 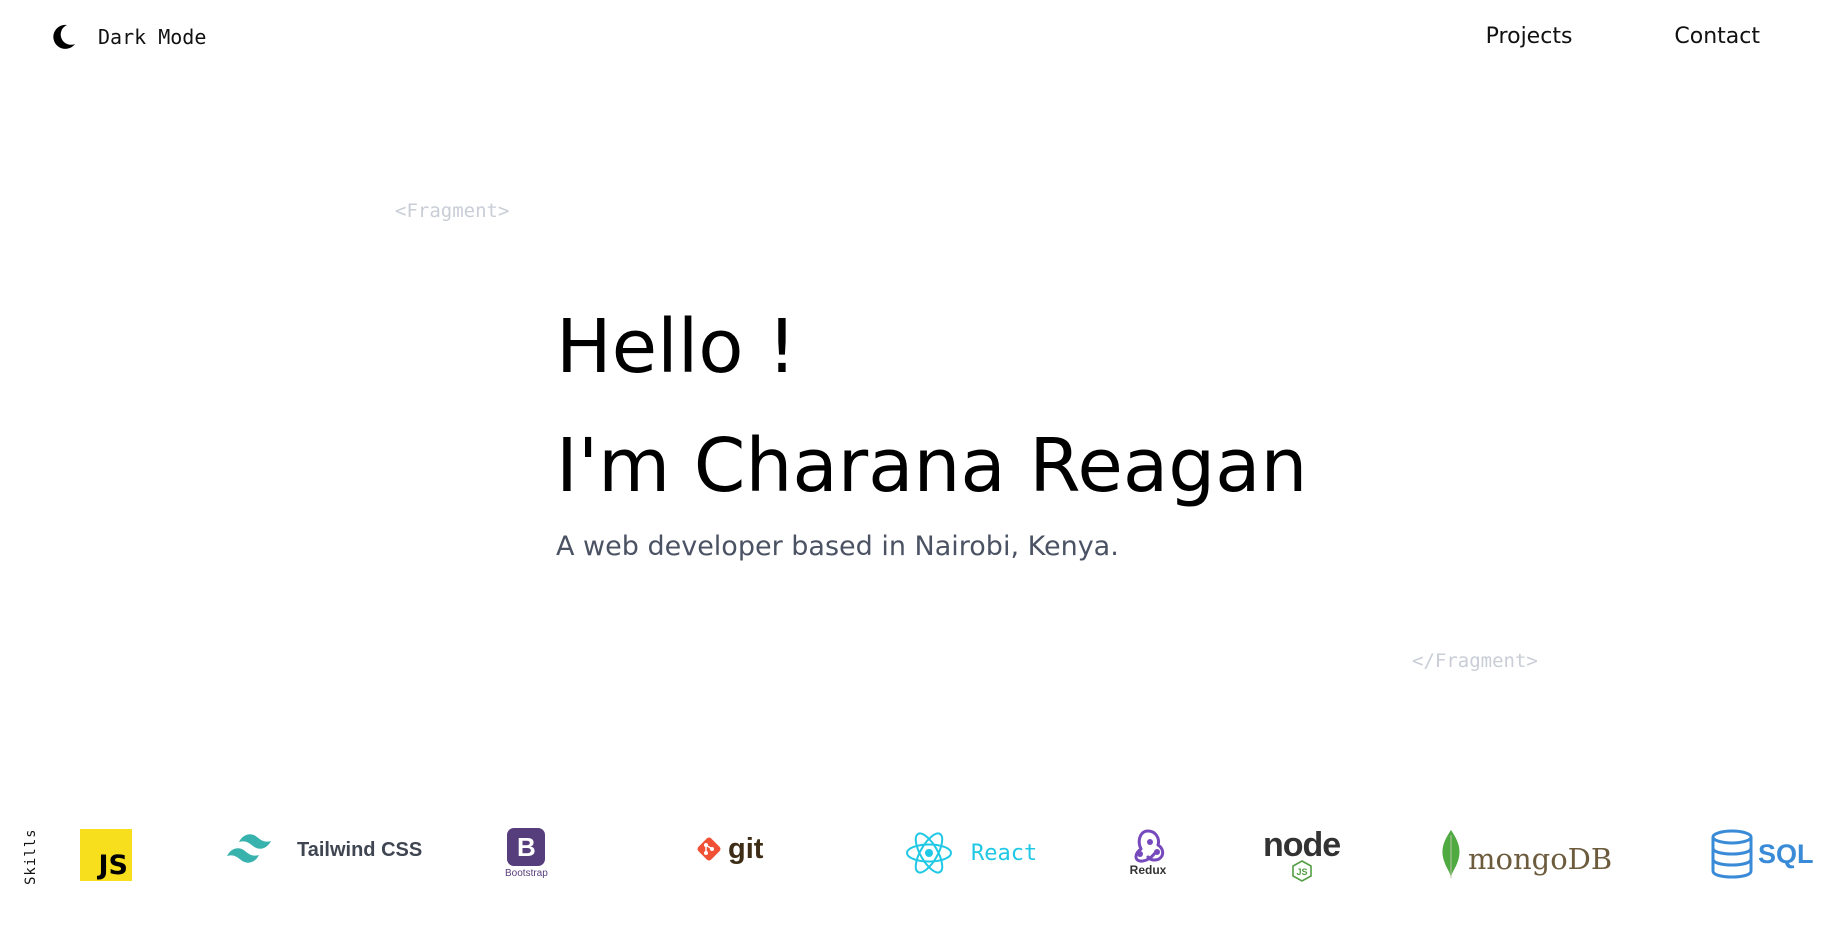 I want to click on sql-logo-text: SQL, so click(x=1786, y=853).